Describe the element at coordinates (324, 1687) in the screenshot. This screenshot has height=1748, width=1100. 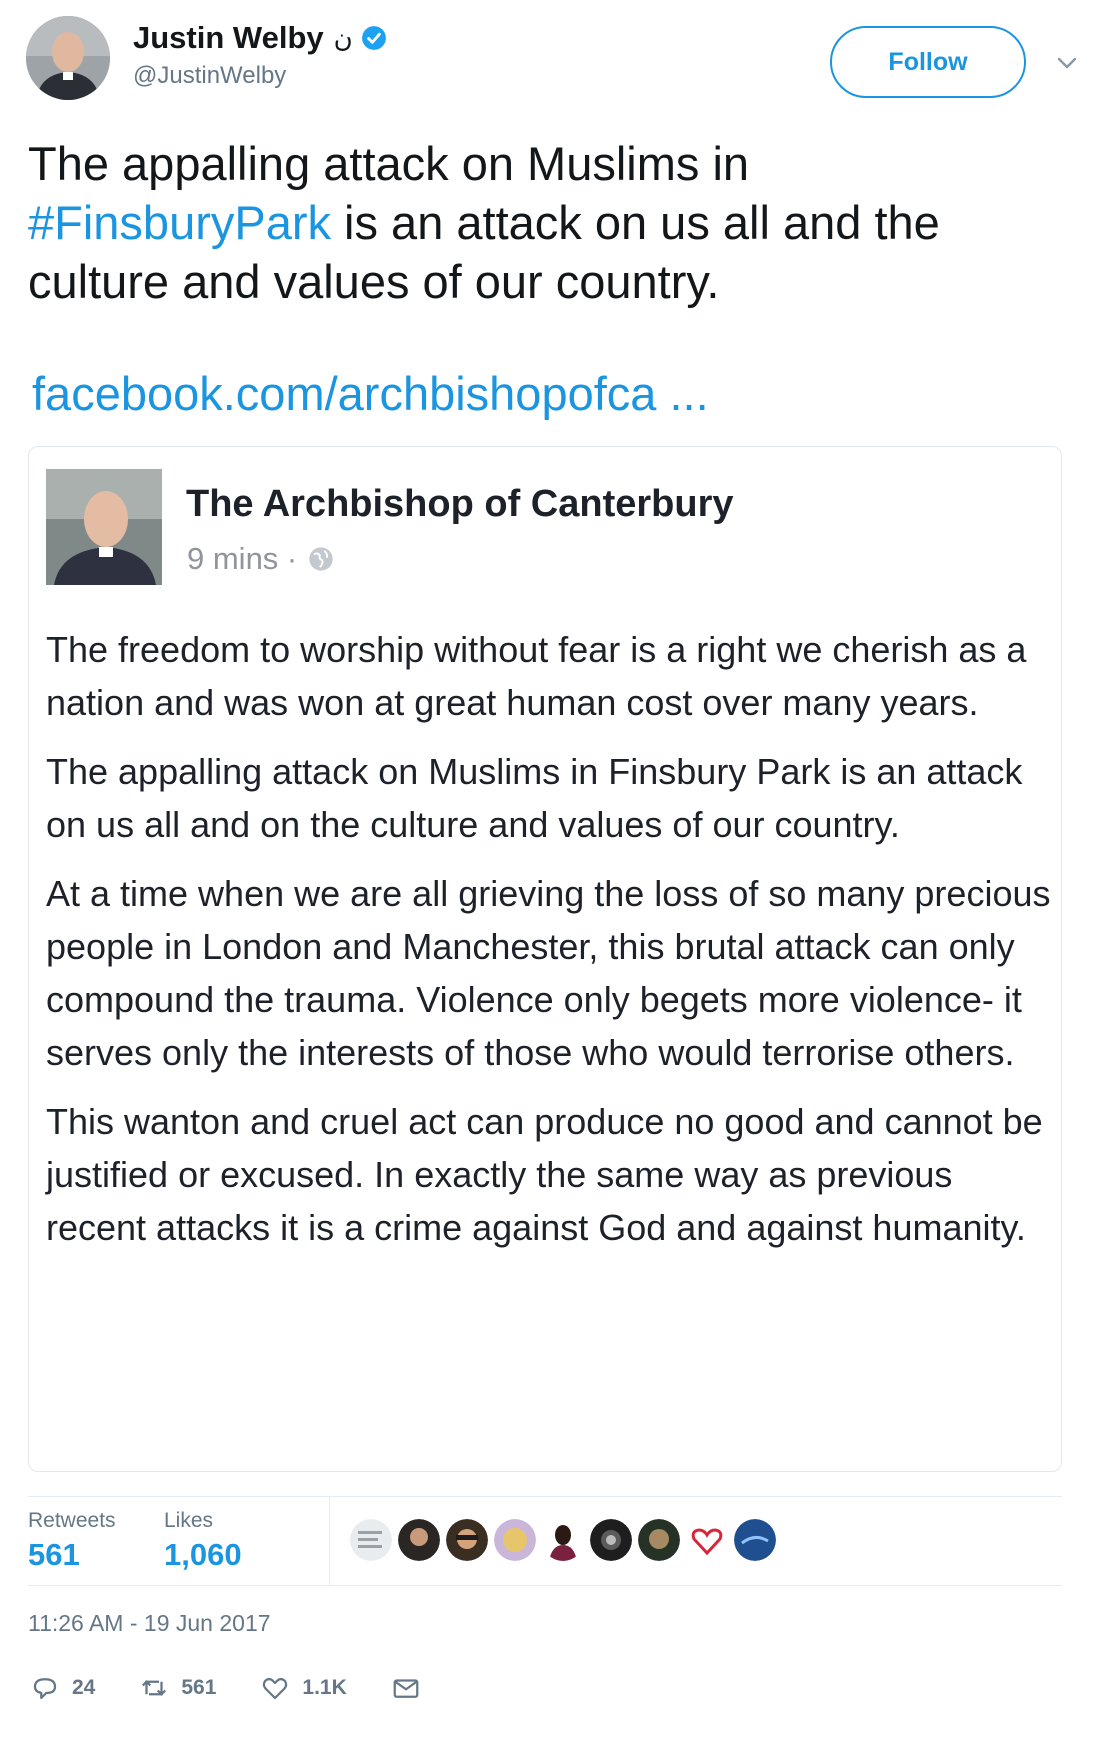
I see `like-count: 1.1K` at that location.